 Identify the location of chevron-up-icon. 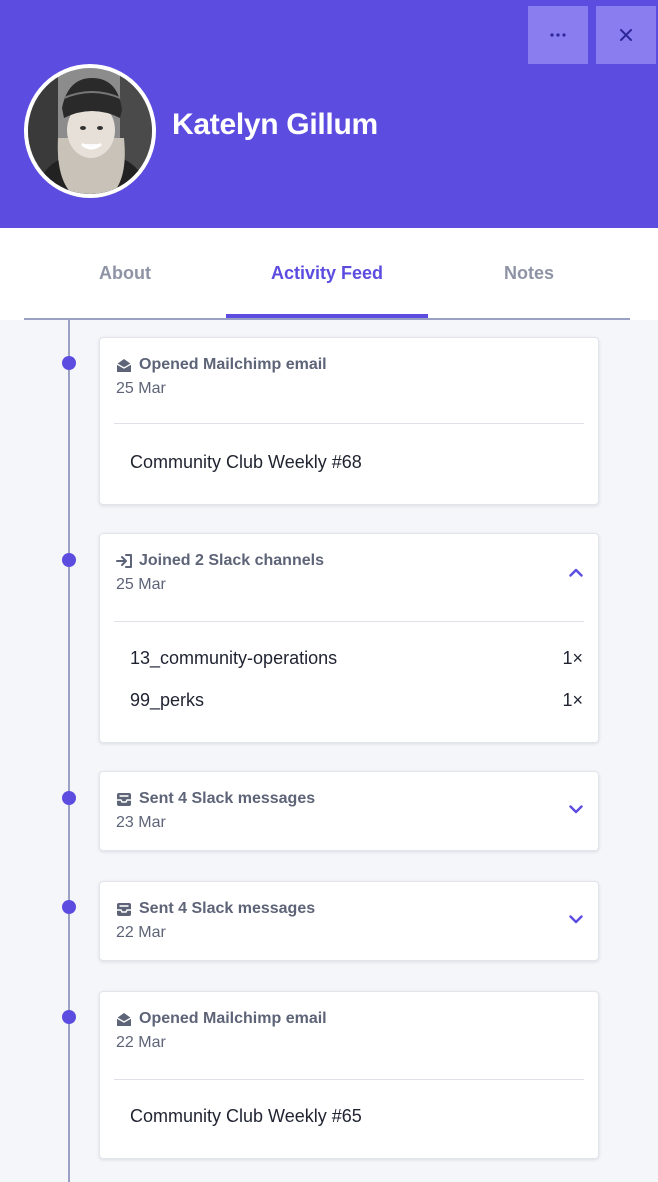
(576, 572).